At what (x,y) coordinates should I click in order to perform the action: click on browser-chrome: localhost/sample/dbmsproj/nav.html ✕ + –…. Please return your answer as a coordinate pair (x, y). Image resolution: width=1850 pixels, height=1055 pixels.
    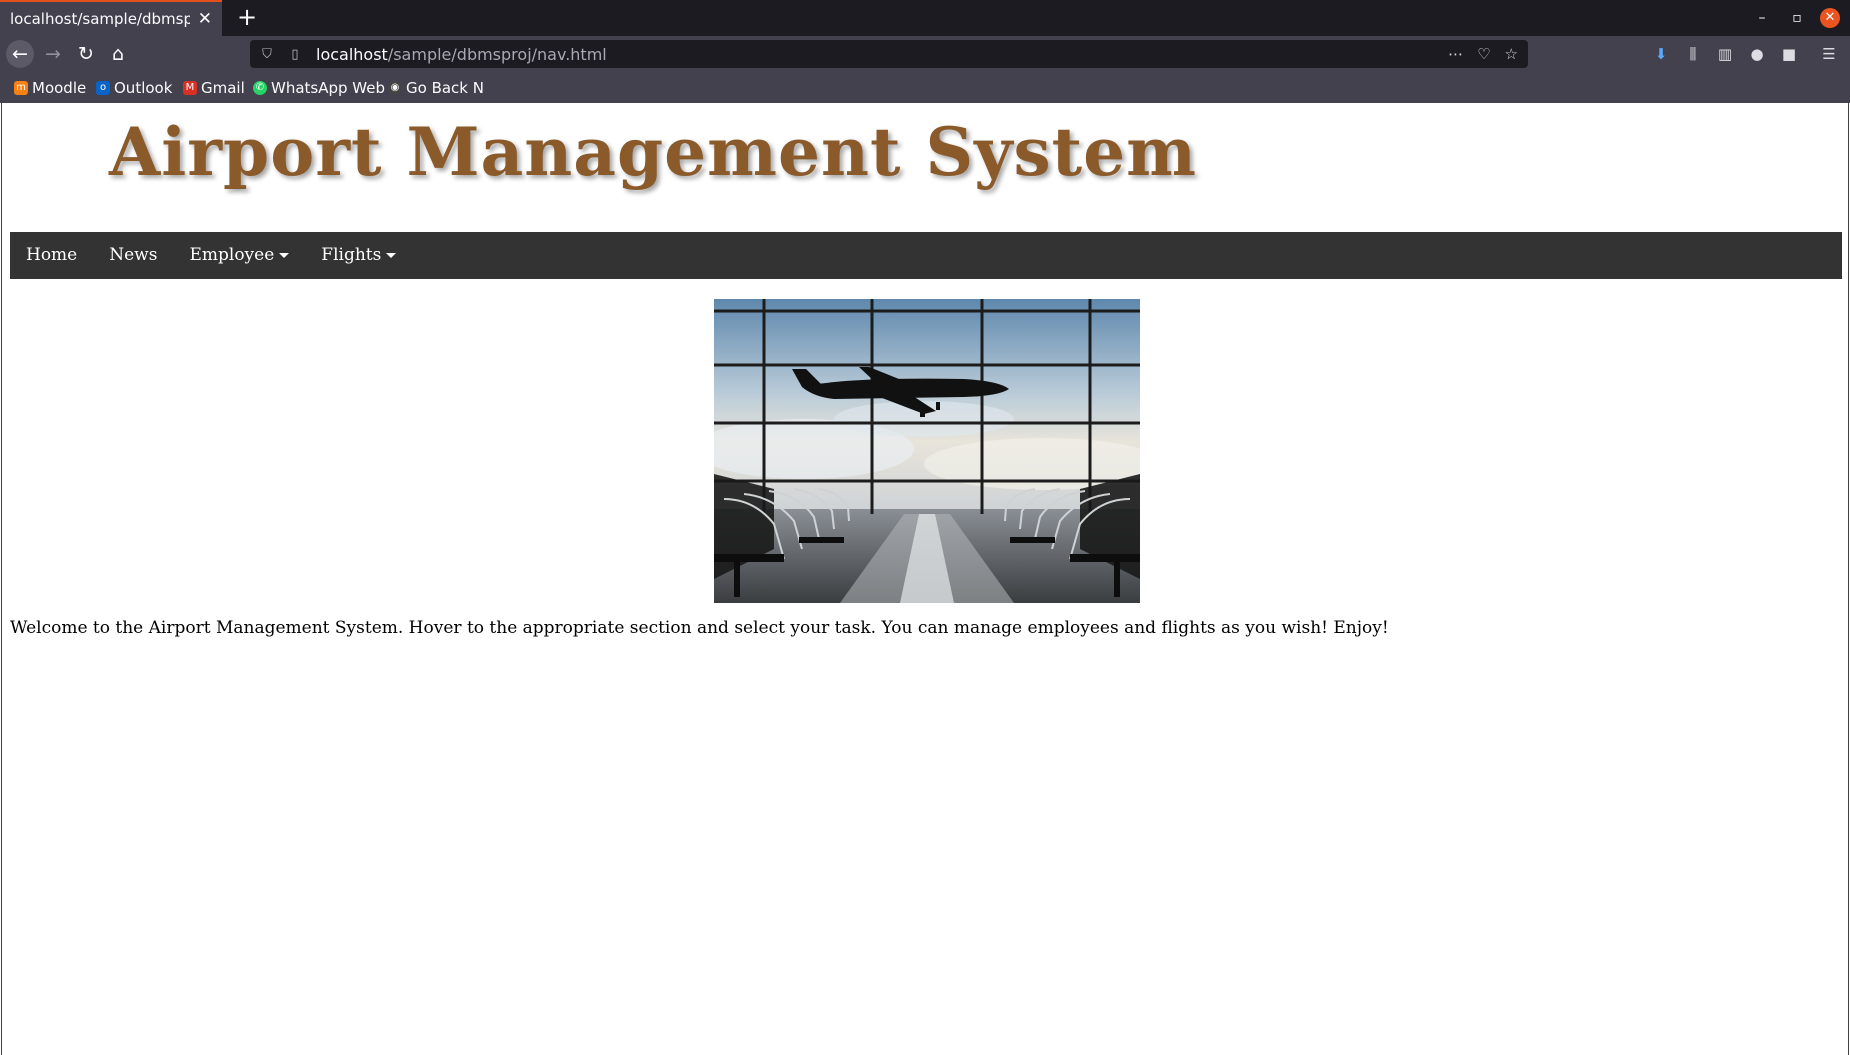
    Looking at the image, I should click on (925, 51).